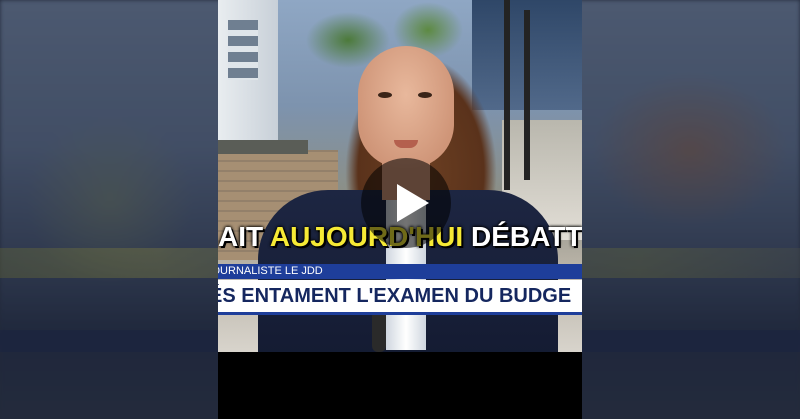 This screenshot has height=419, width=800. Describe the element at coordinates (400, 271) in the screenshot. I see `lower-third-tag: JOURNALISTE LE JDD` at that location.